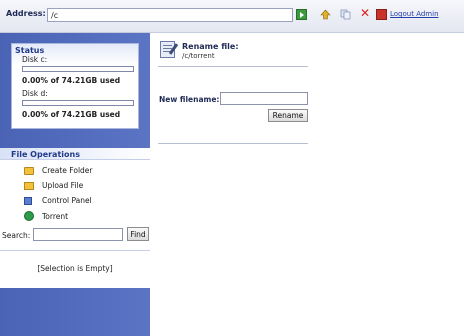 Image resolution: width=464 pixels, height=336 pixels. I want to click on disk-c-usage-bar, so click(78, 69).